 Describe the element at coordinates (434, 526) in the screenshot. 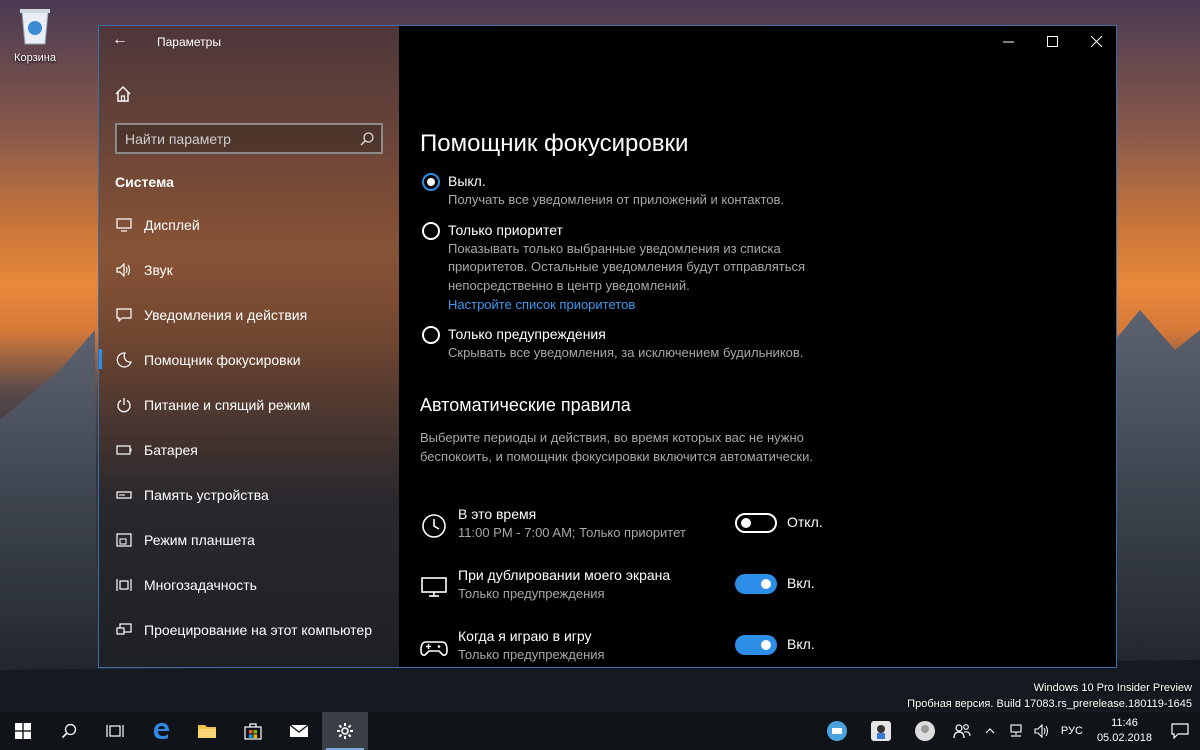

I see `clock-icon` at that location.